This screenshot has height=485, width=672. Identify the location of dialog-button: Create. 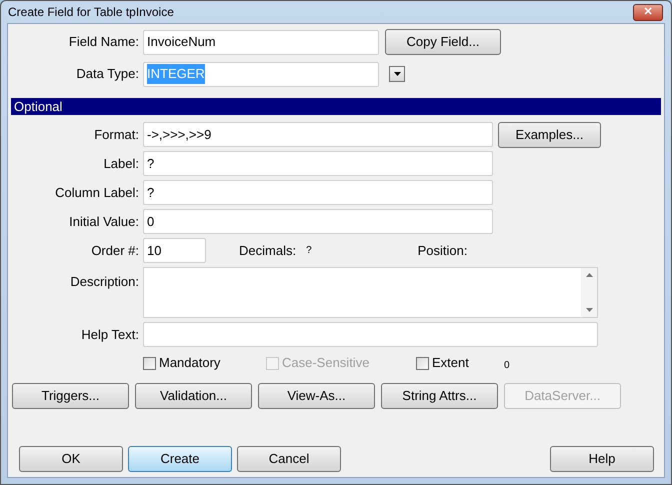
(180, 459).